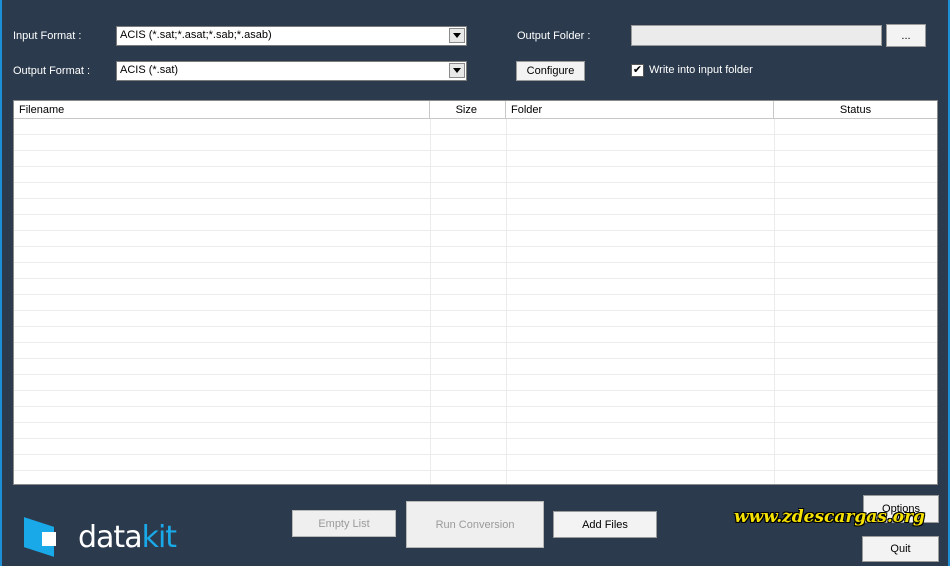 This screenshot has height=566, width=950. What do you see at coordinates (829, 517) in the screenshot?
I see `watermark-text: www.zdescargas.org` at bounding box center [829, 517].